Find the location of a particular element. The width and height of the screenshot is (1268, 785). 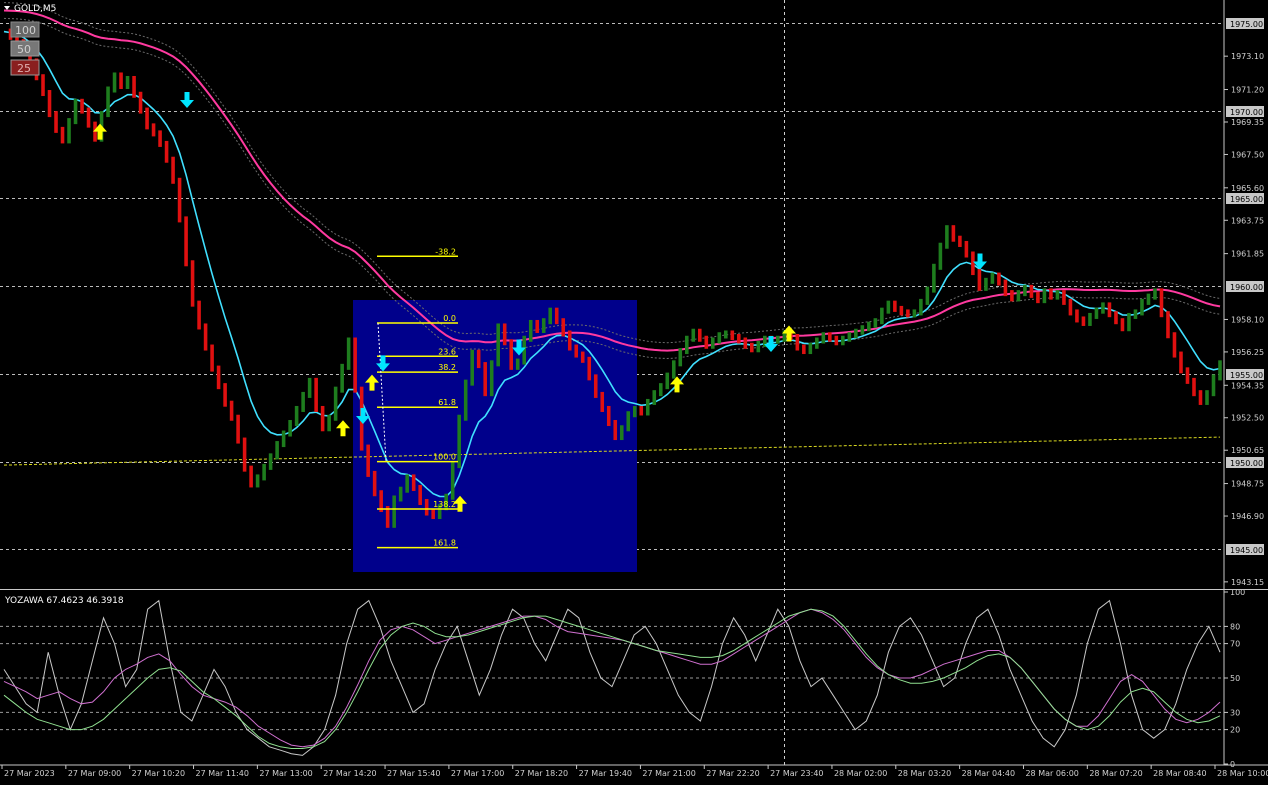

zoom-button-50: 50 is located at coordinates (25, 48).